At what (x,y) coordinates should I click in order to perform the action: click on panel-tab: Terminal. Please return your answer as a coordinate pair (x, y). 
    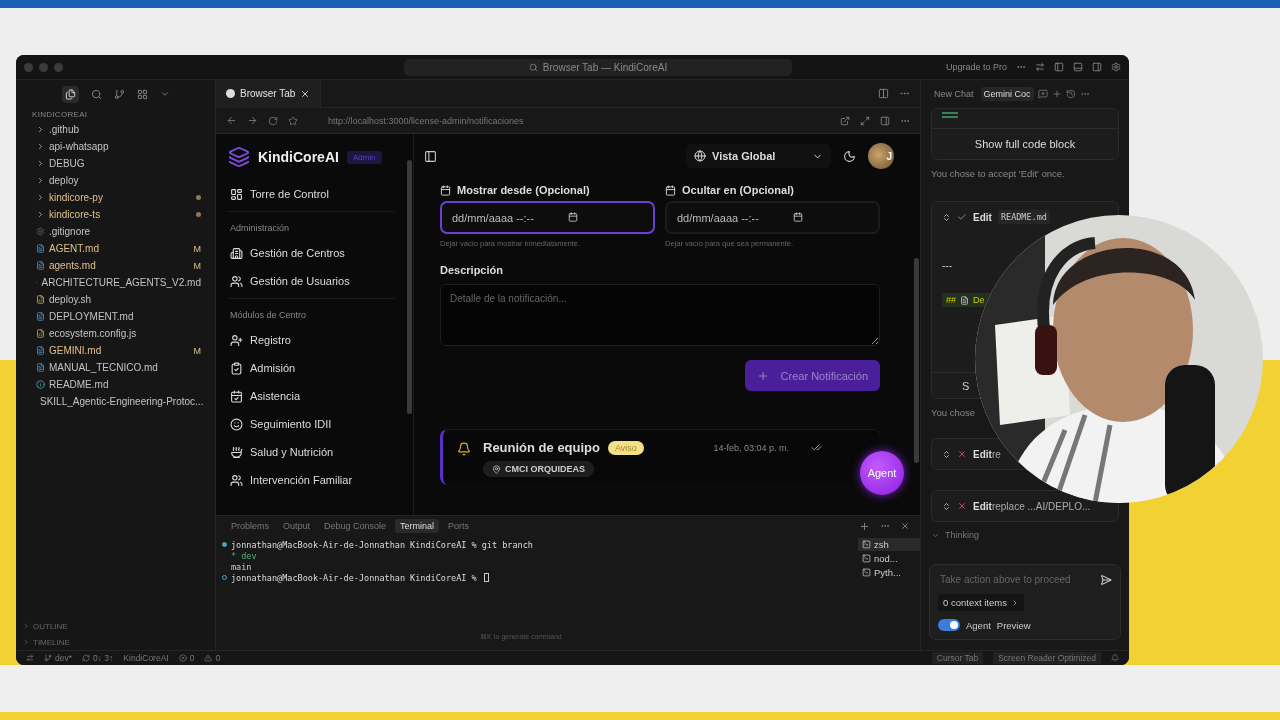
    Looking at the image, I should click on (417, 526).